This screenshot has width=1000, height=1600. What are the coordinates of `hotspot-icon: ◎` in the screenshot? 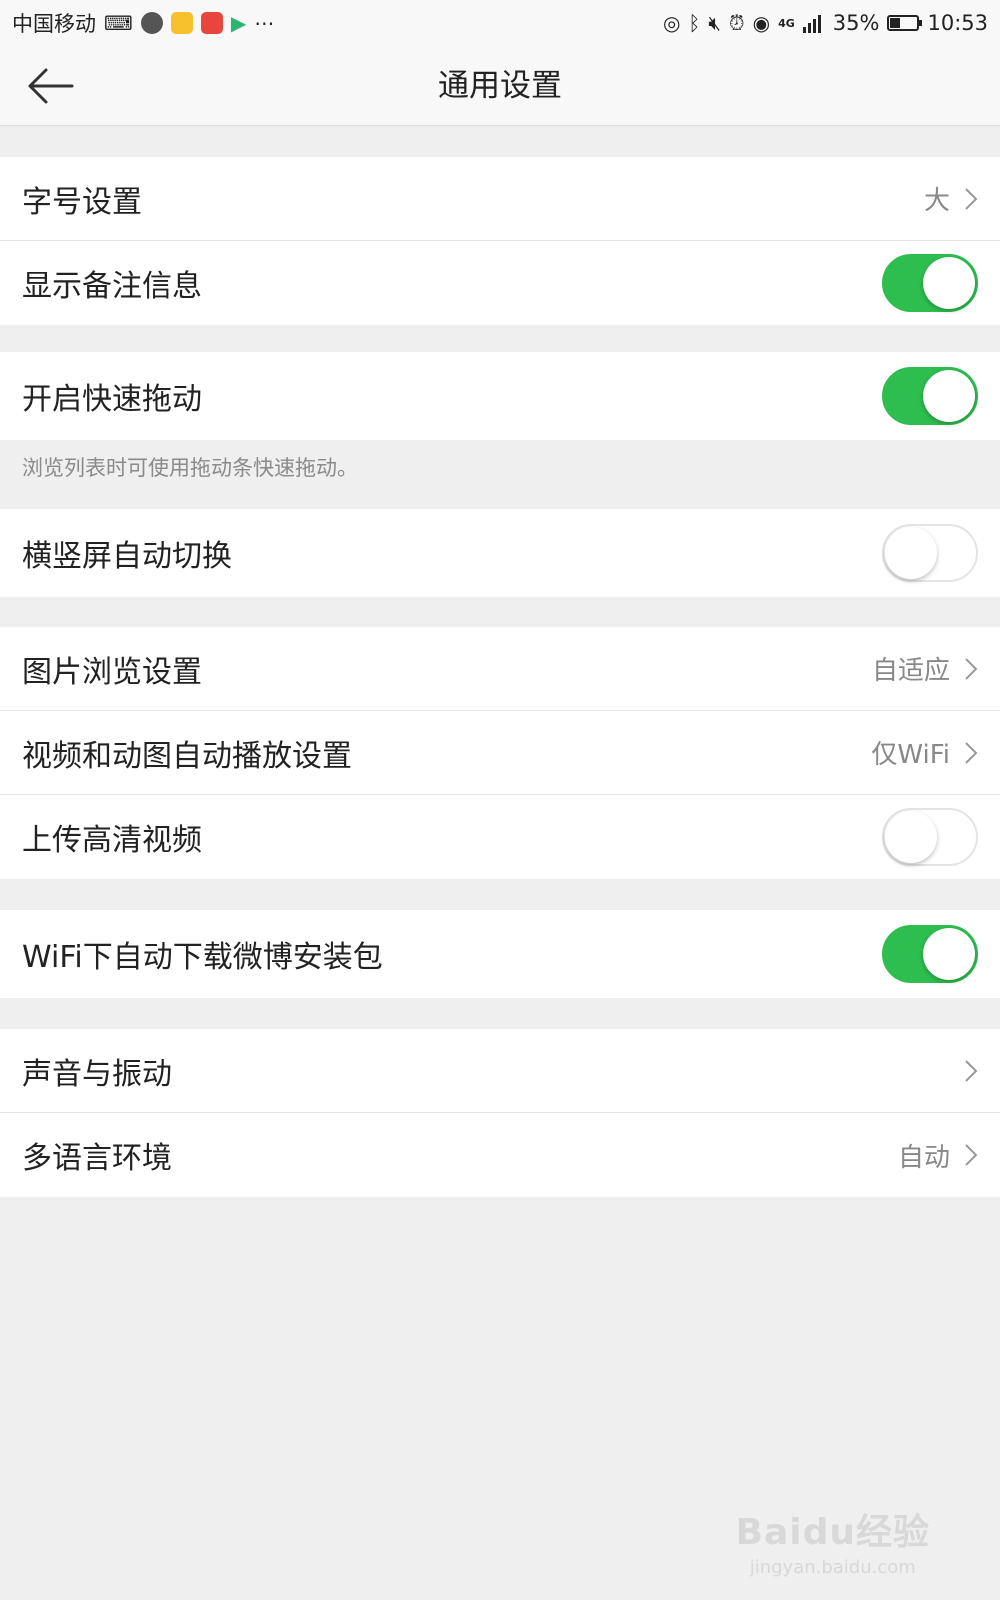 It's located at (671, 23).